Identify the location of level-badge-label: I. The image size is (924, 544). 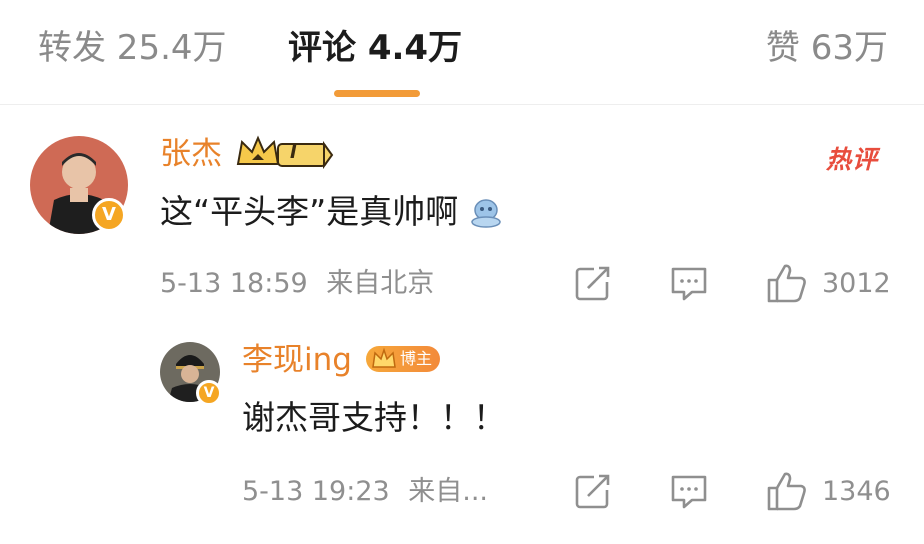
(293, 152).